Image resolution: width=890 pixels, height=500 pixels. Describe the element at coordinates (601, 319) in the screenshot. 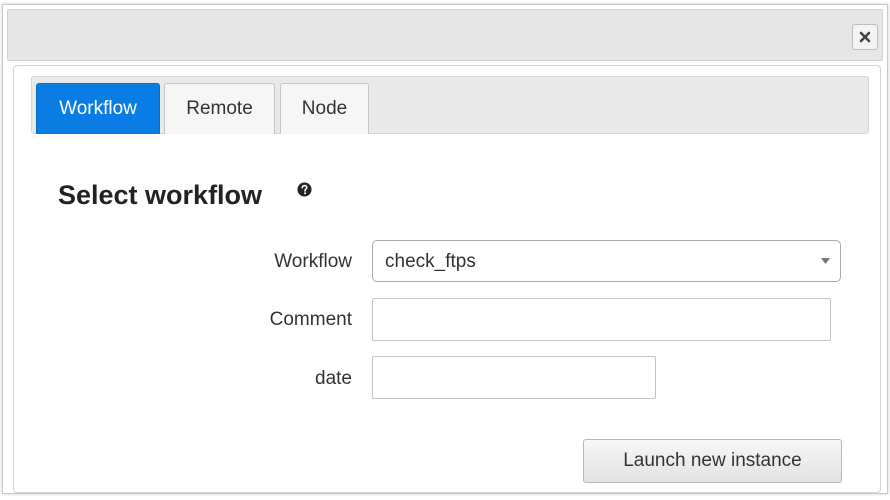

I see `comment-input` at that location.